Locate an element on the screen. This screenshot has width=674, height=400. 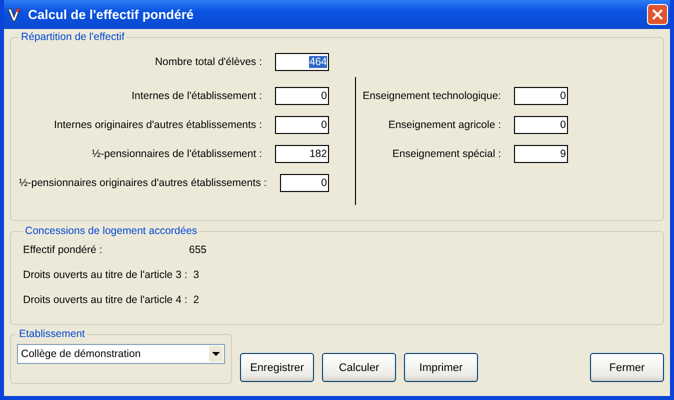
group-title: Répartition de l'effectif is located at coordinates (73, 37).